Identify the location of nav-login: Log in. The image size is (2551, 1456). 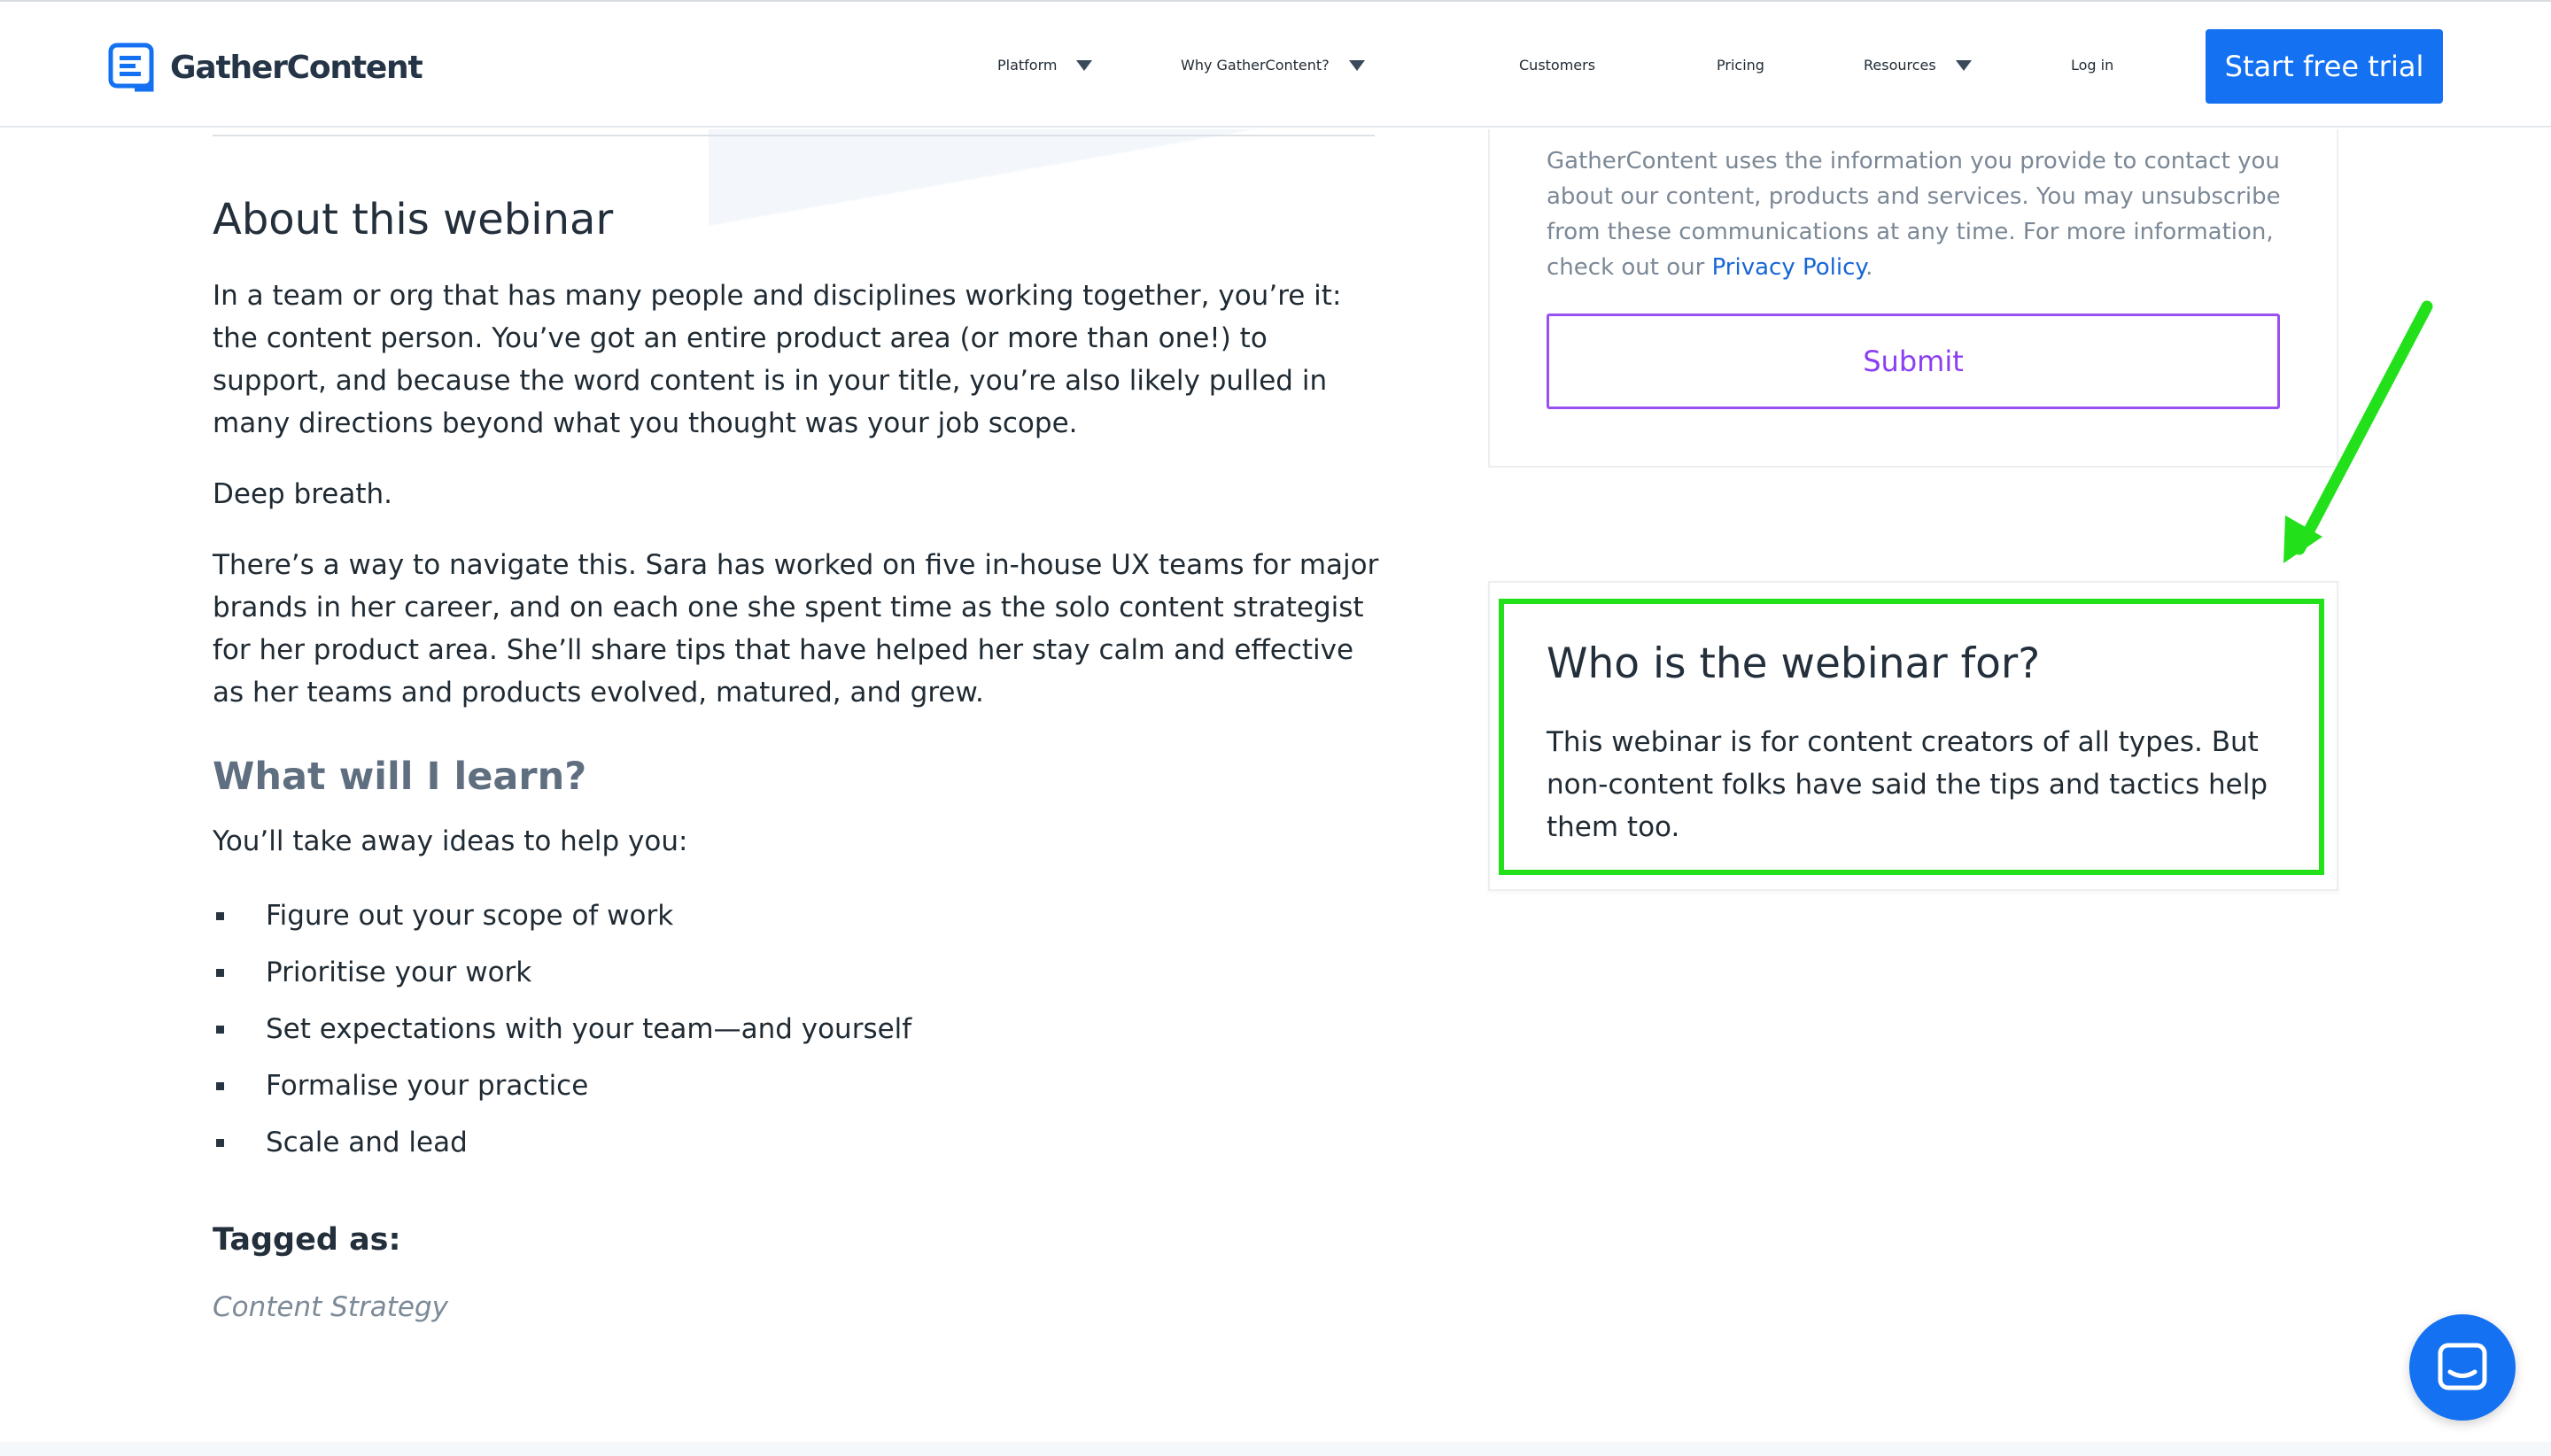
(2092, 65).